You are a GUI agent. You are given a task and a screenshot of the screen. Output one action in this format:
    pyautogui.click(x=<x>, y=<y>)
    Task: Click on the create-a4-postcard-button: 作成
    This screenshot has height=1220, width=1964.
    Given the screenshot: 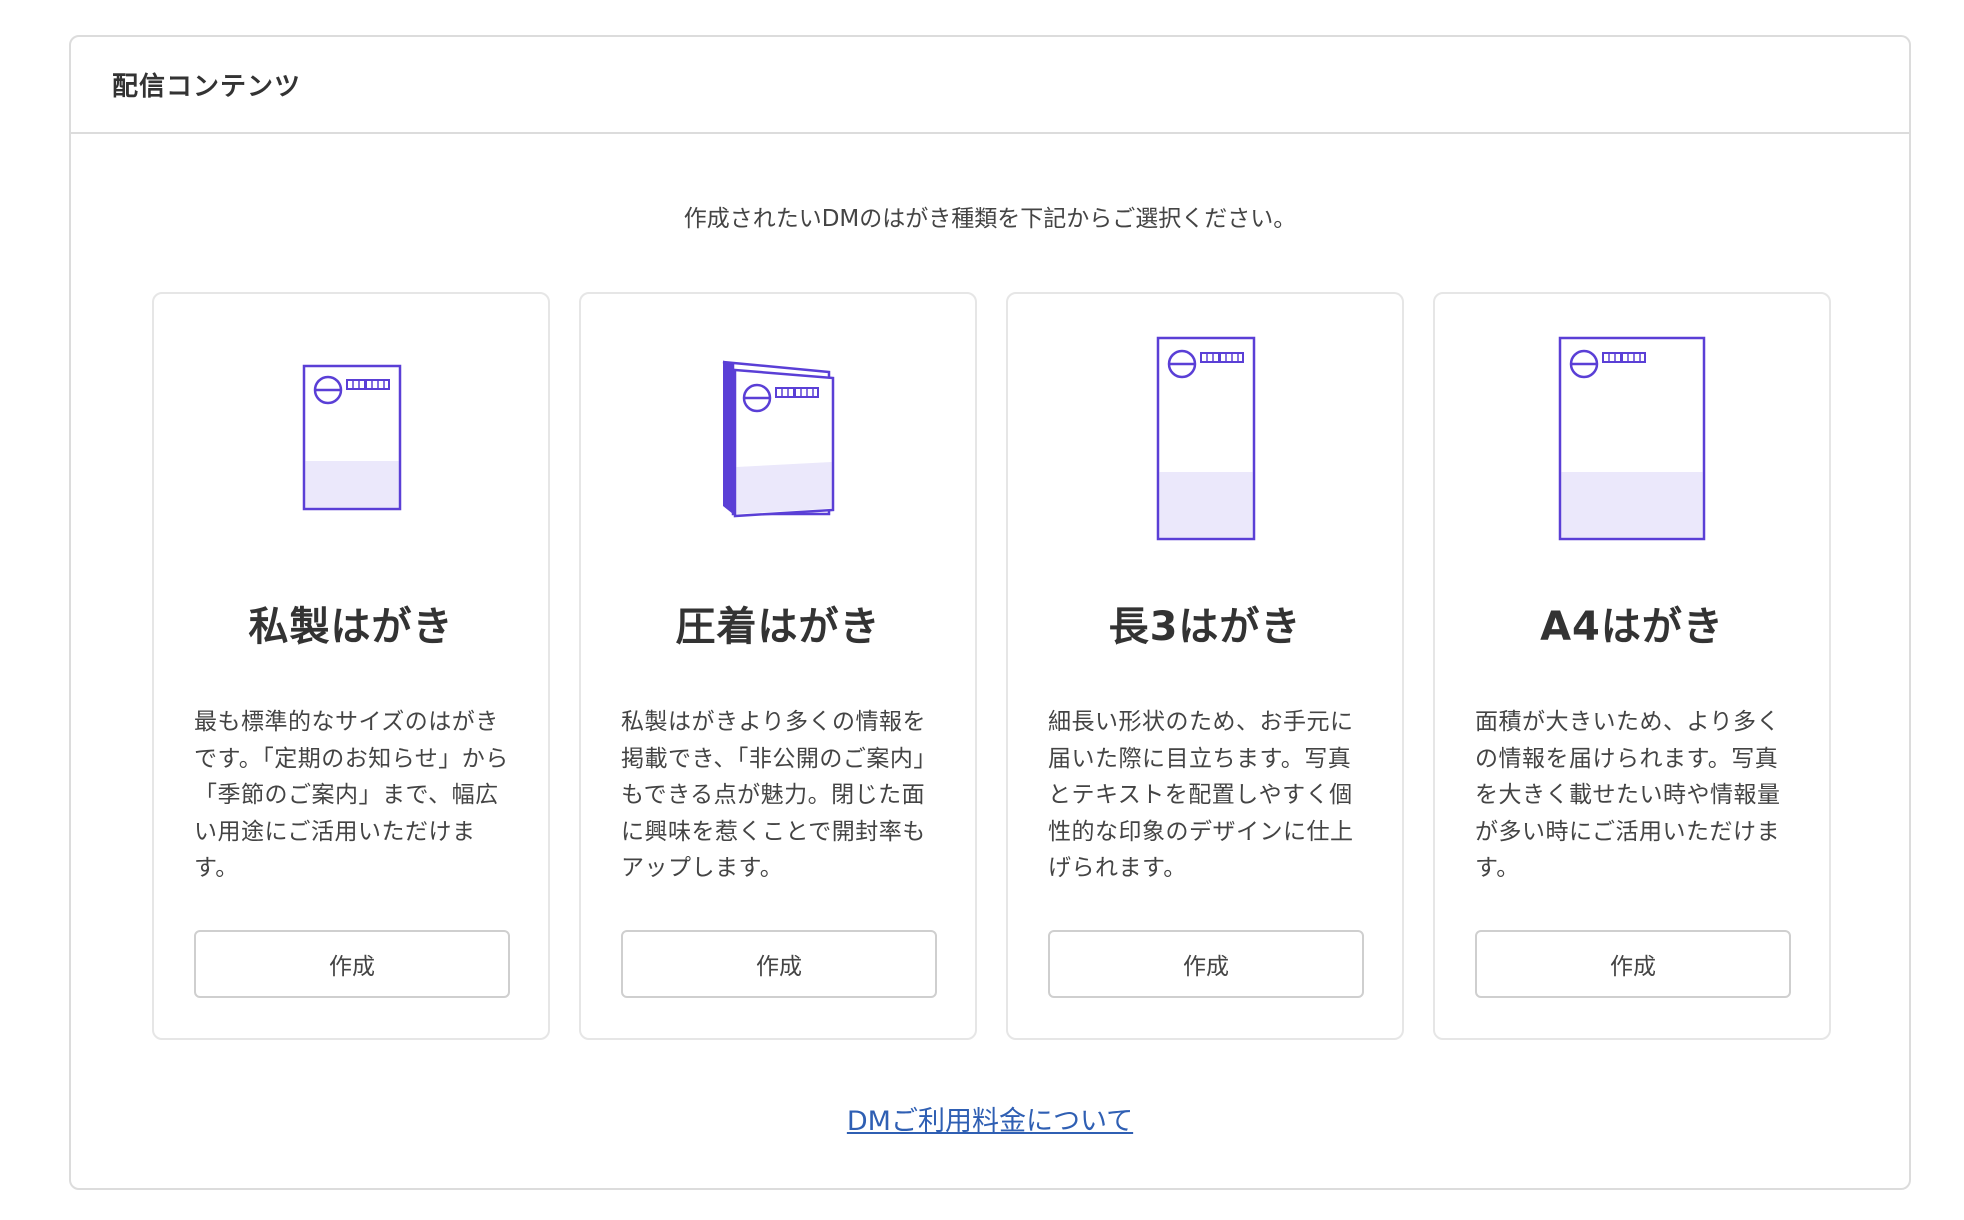 What is the action you would take?
    pyautogui.click(x=1633, y=964)
    